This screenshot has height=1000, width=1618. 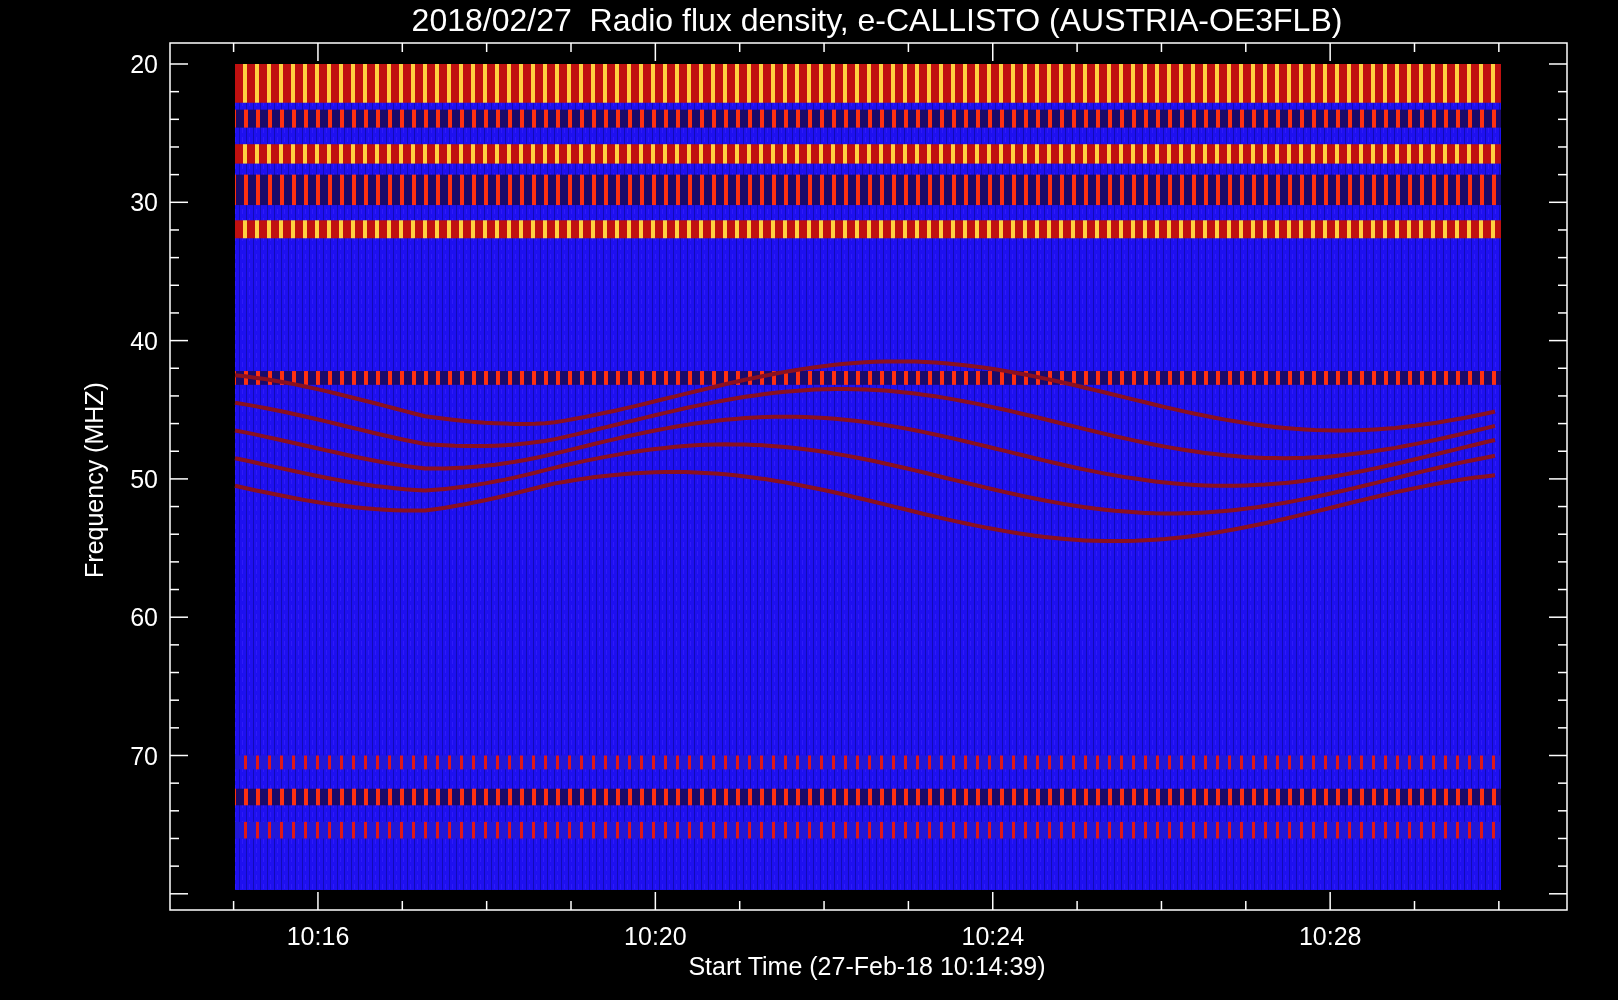 I want to click on y-tick-label: 20, so click(x=144, y=64).